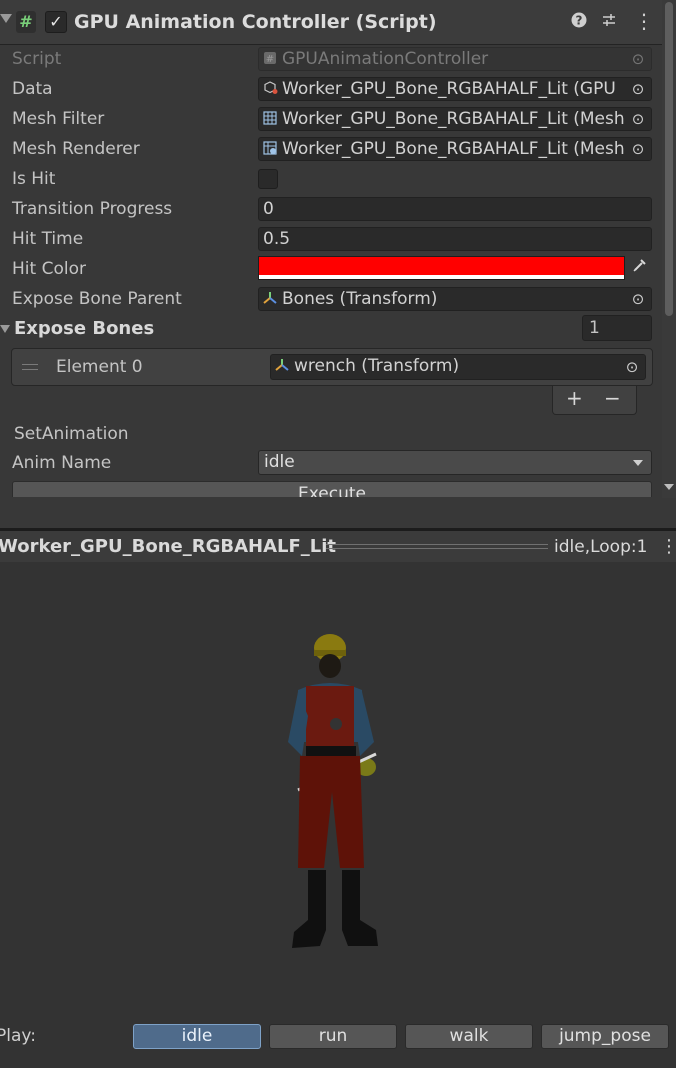  What do you see at coordinates (455, 462) in the screenshot?
I see `anim-name-dropdown: idle` at bounding box center [455, 462].